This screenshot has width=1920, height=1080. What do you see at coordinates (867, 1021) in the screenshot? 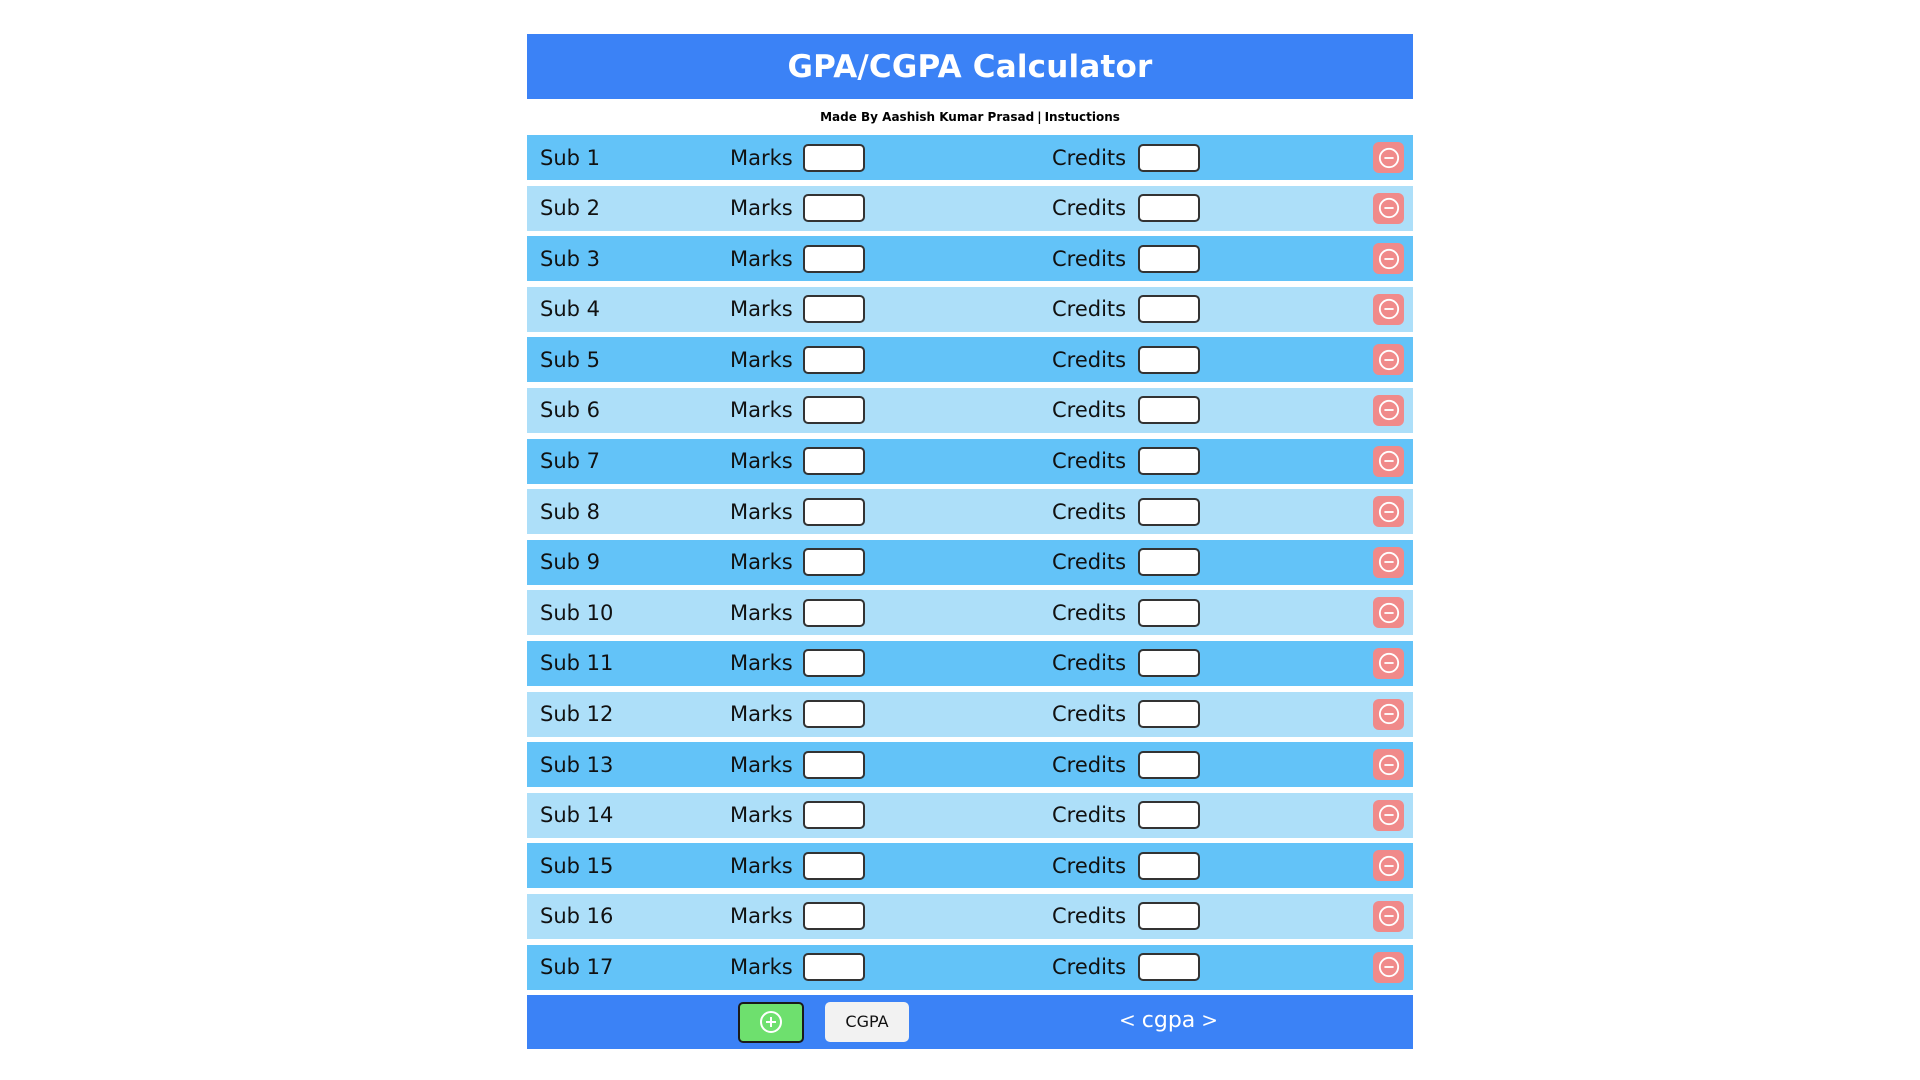
I see `calculate-cgpa-button: CGPA` at bounding box center [867, 1021].